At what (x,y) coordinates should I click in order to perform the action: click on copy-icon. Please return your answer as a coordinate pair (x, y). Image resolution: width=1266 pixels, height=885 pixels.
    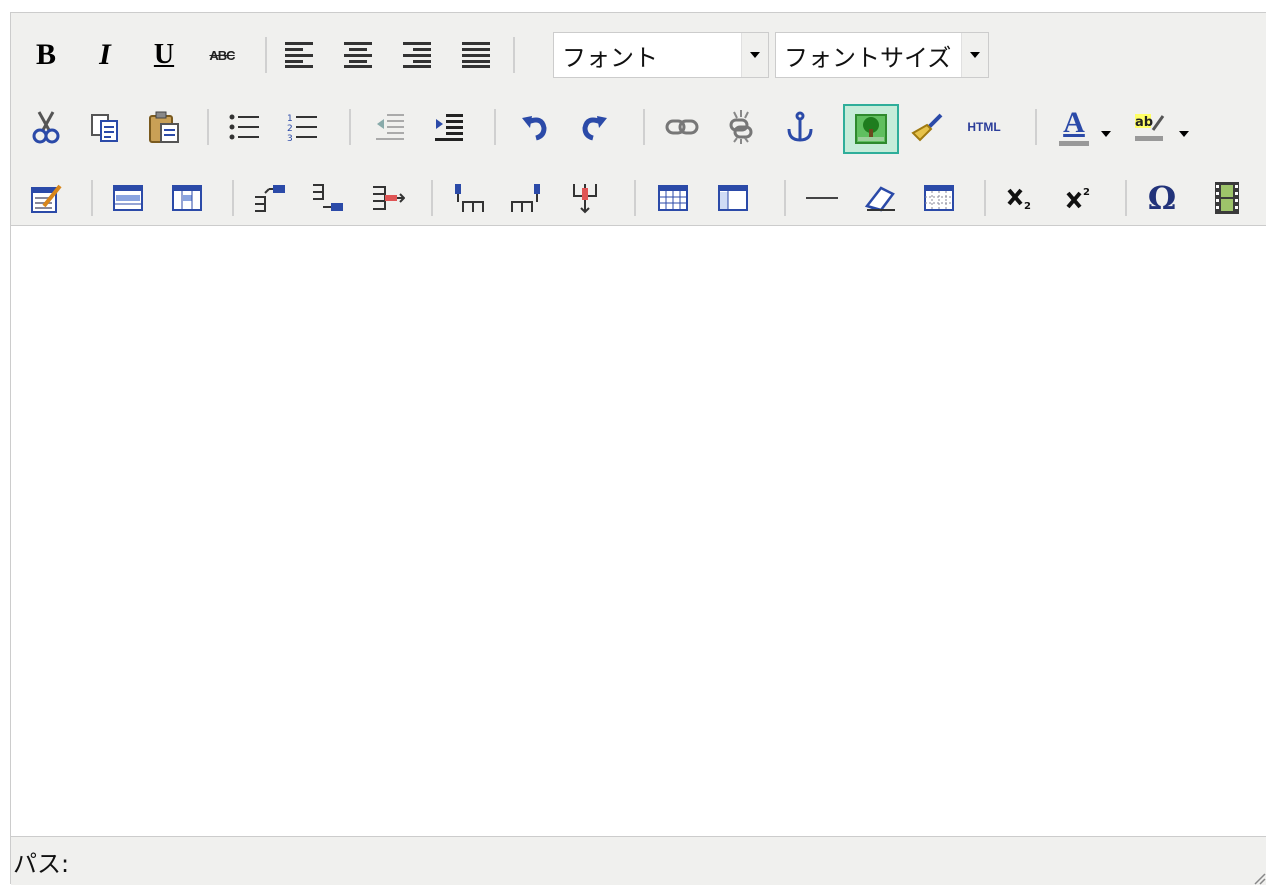
    Looking at the image, I should click on (104, 128).